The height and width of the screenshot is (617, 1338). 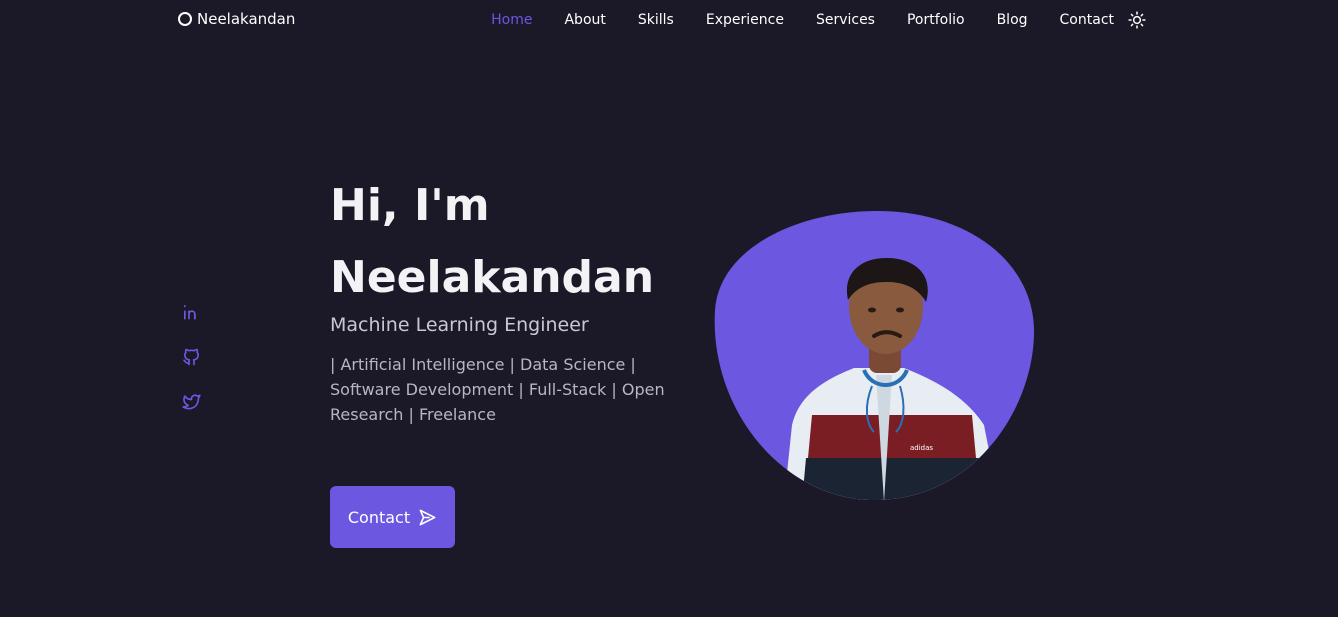 I want to click on sun-icon, so click(x=1137, y=20).